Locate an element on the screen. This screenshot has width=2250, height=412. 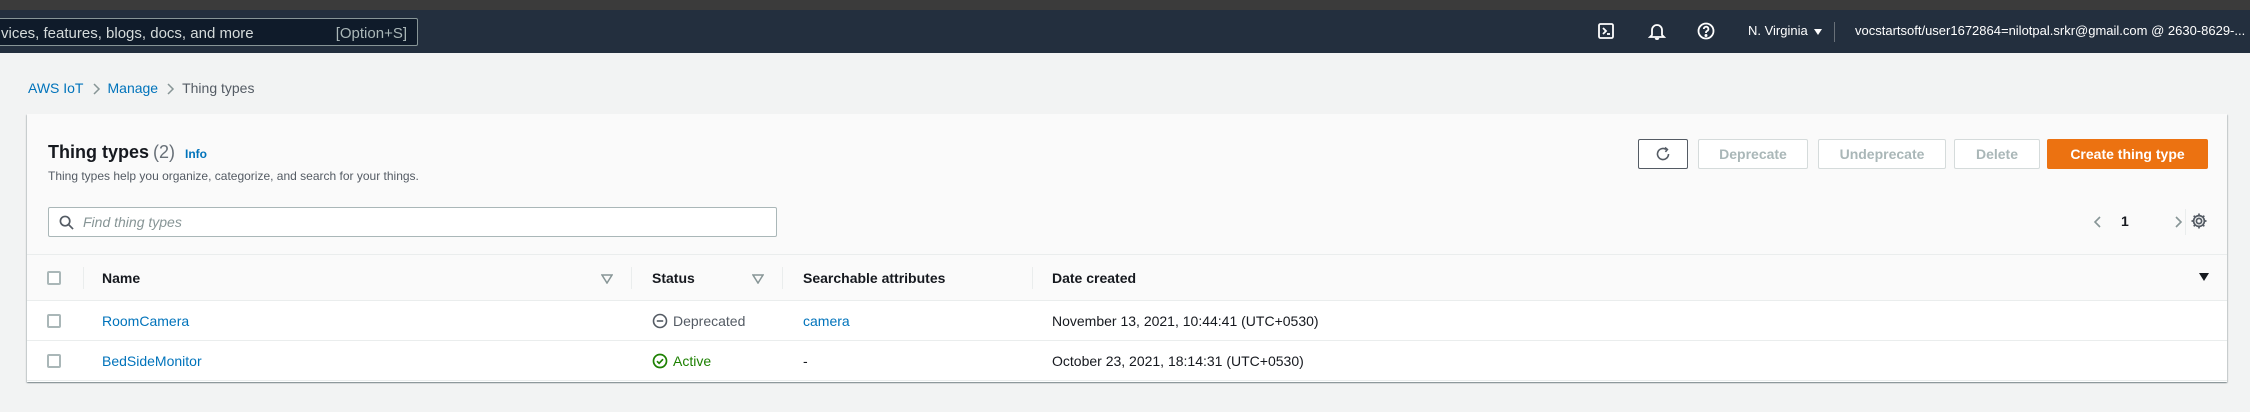
notifications-icon is located at coordinates (1657, 31).